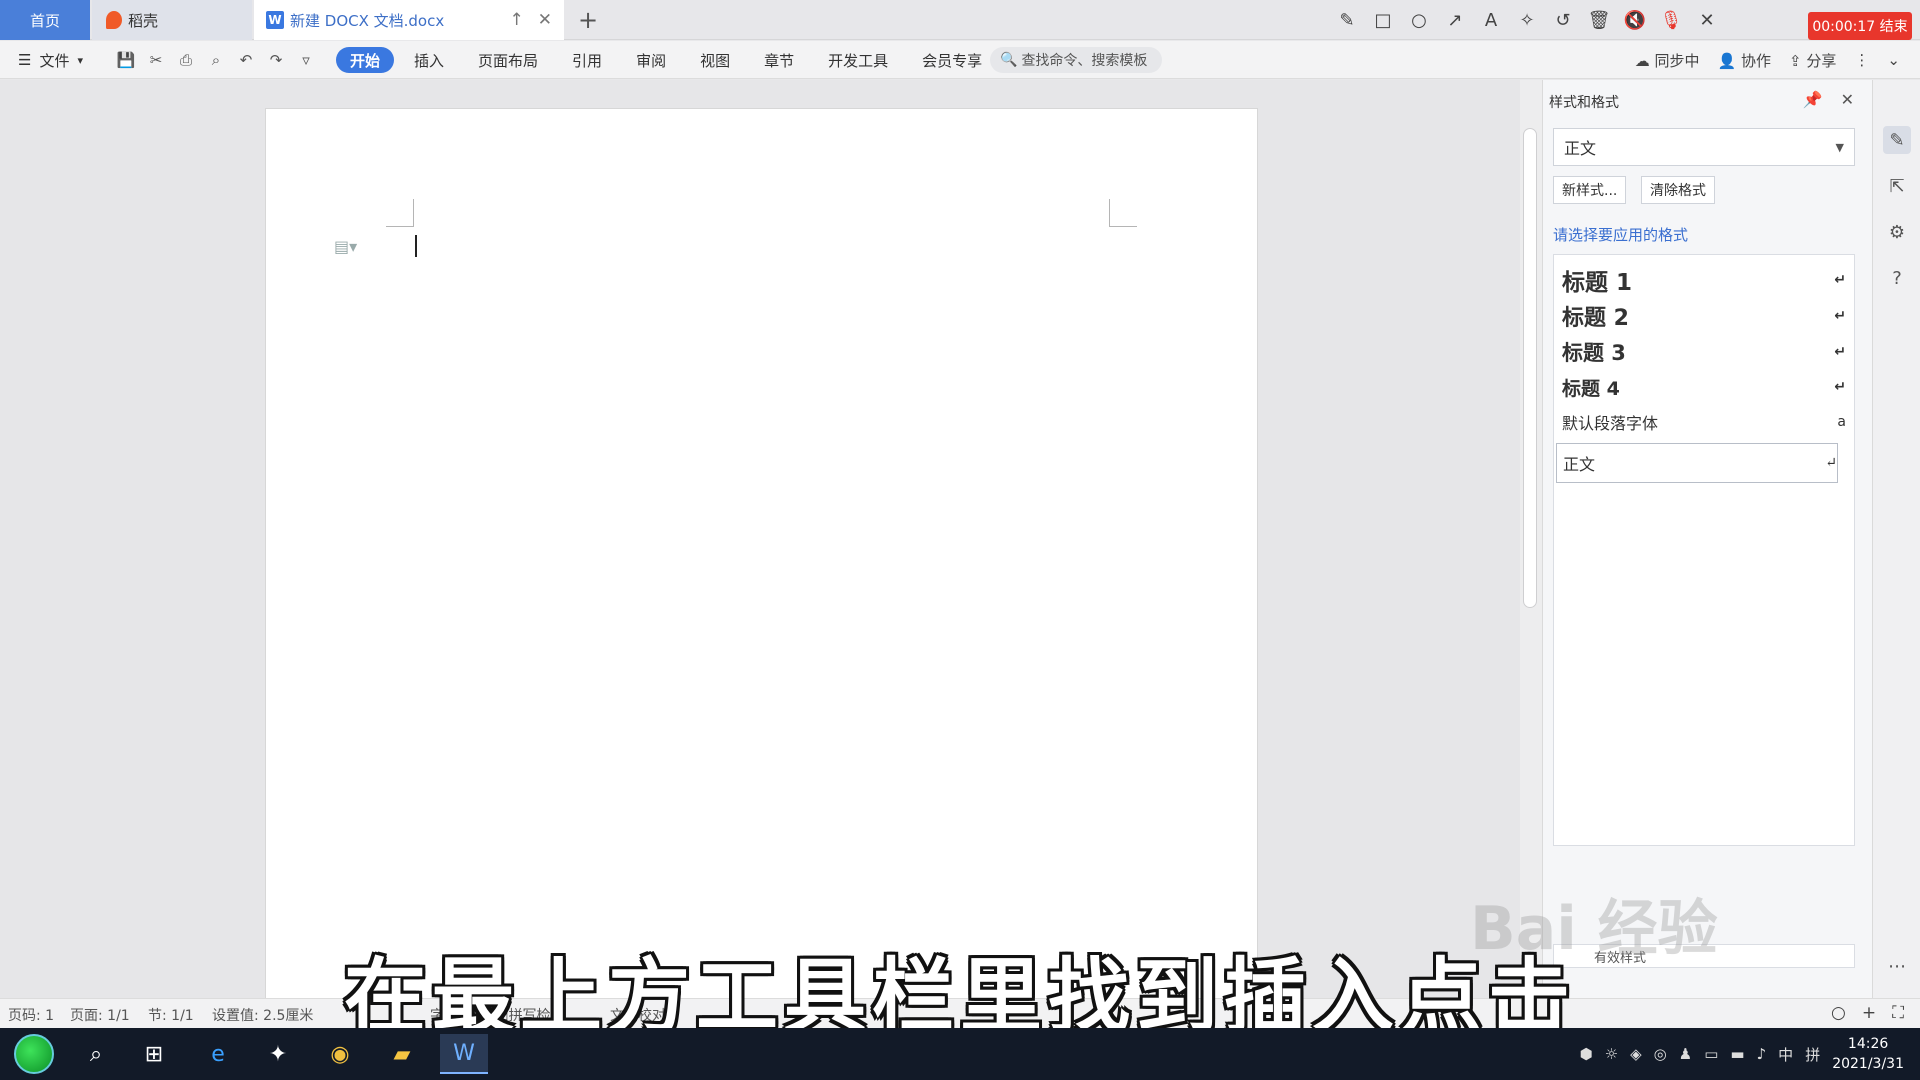  What do you see at coordinates (1491, 20) in the screenshot?
I see `text-icon: A` at bounding box center [1491, 20].